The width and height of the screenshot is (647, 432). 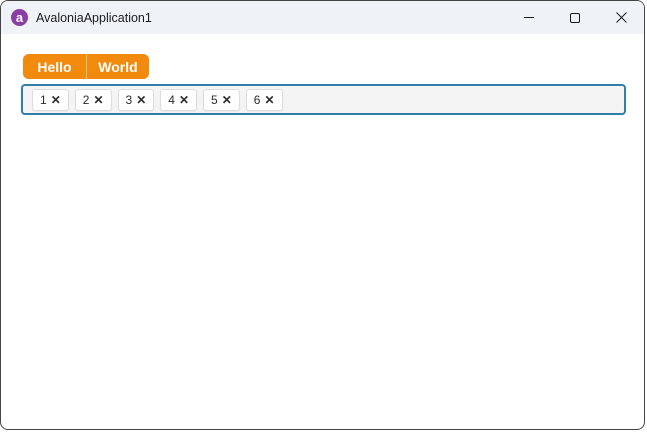 I want to click on tag-label: 6, so click(x=257, y=99).